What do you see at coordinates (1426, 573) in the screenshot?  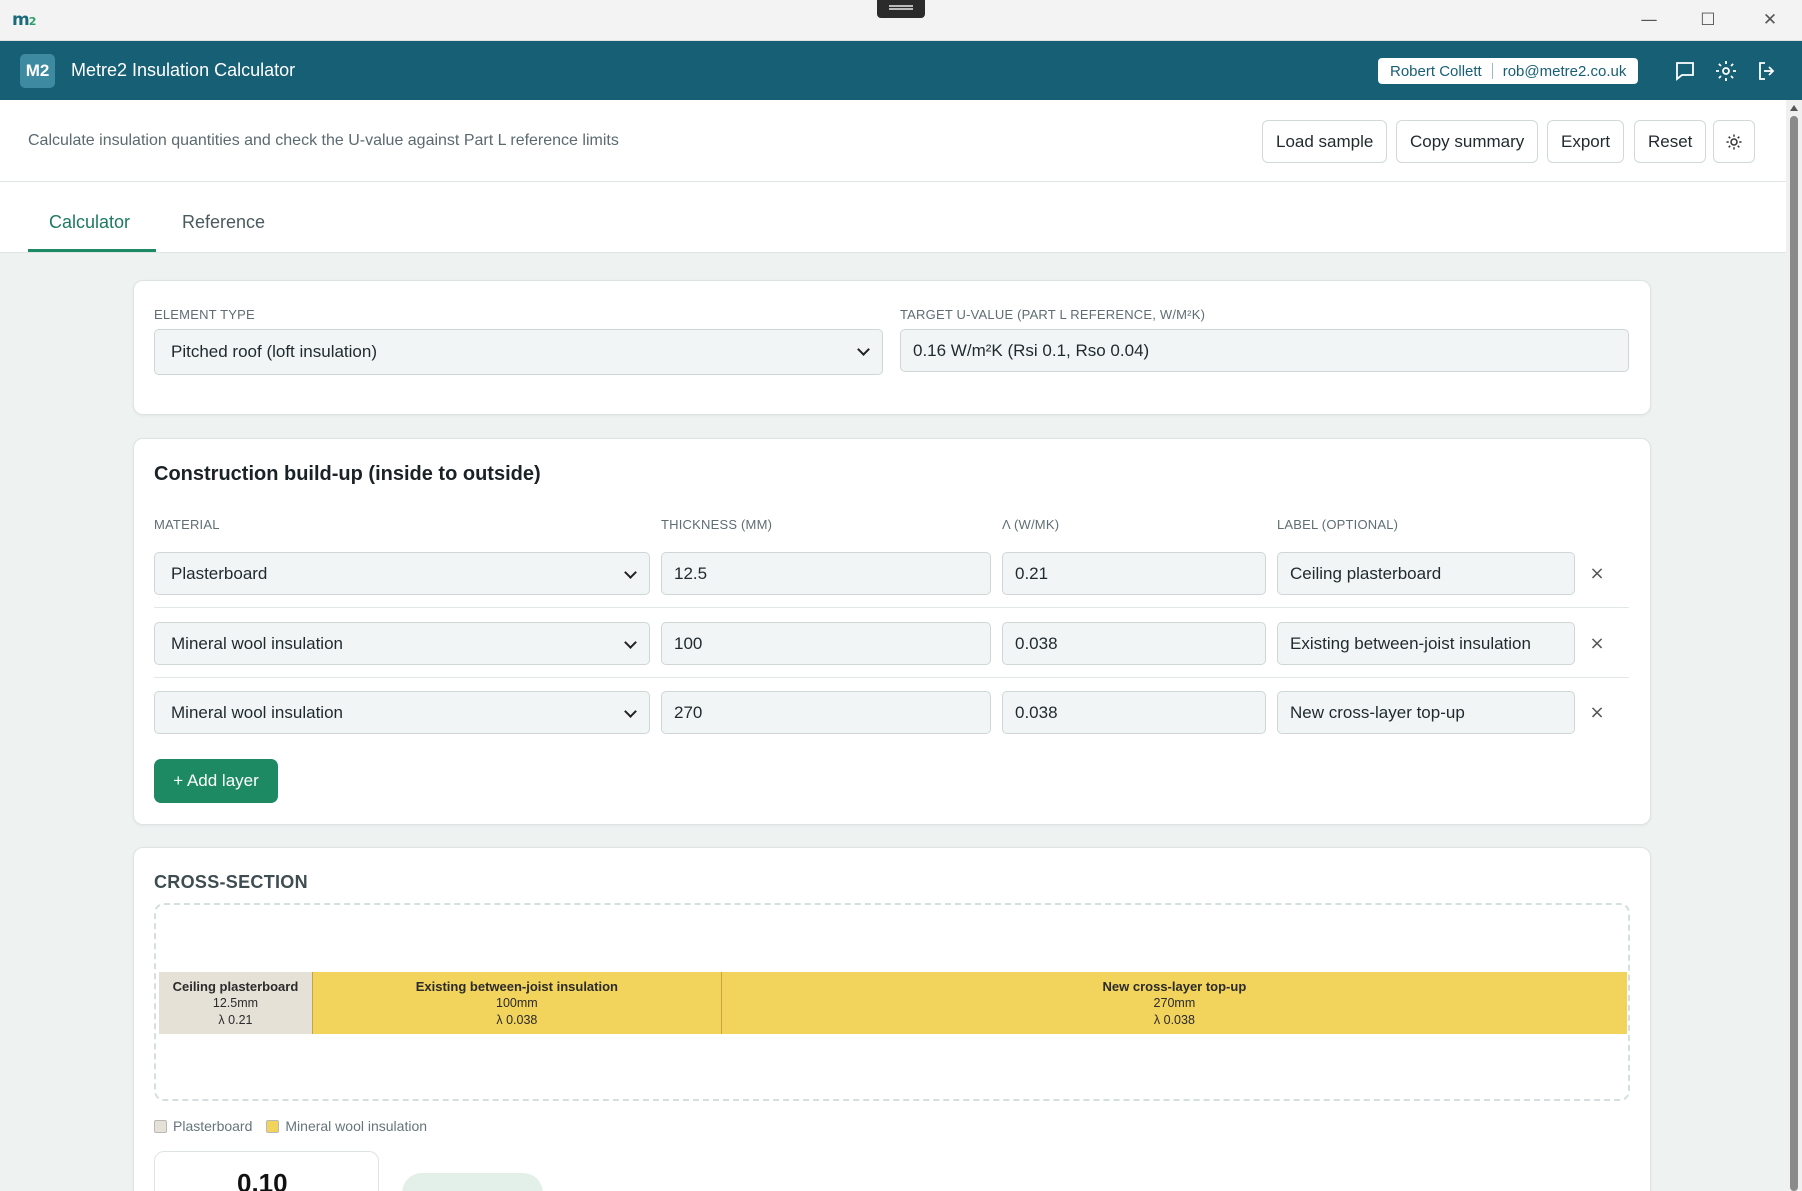 I see `layer-1-label-input: Ceiling plasterboard` at bounding box center [1426, 573].